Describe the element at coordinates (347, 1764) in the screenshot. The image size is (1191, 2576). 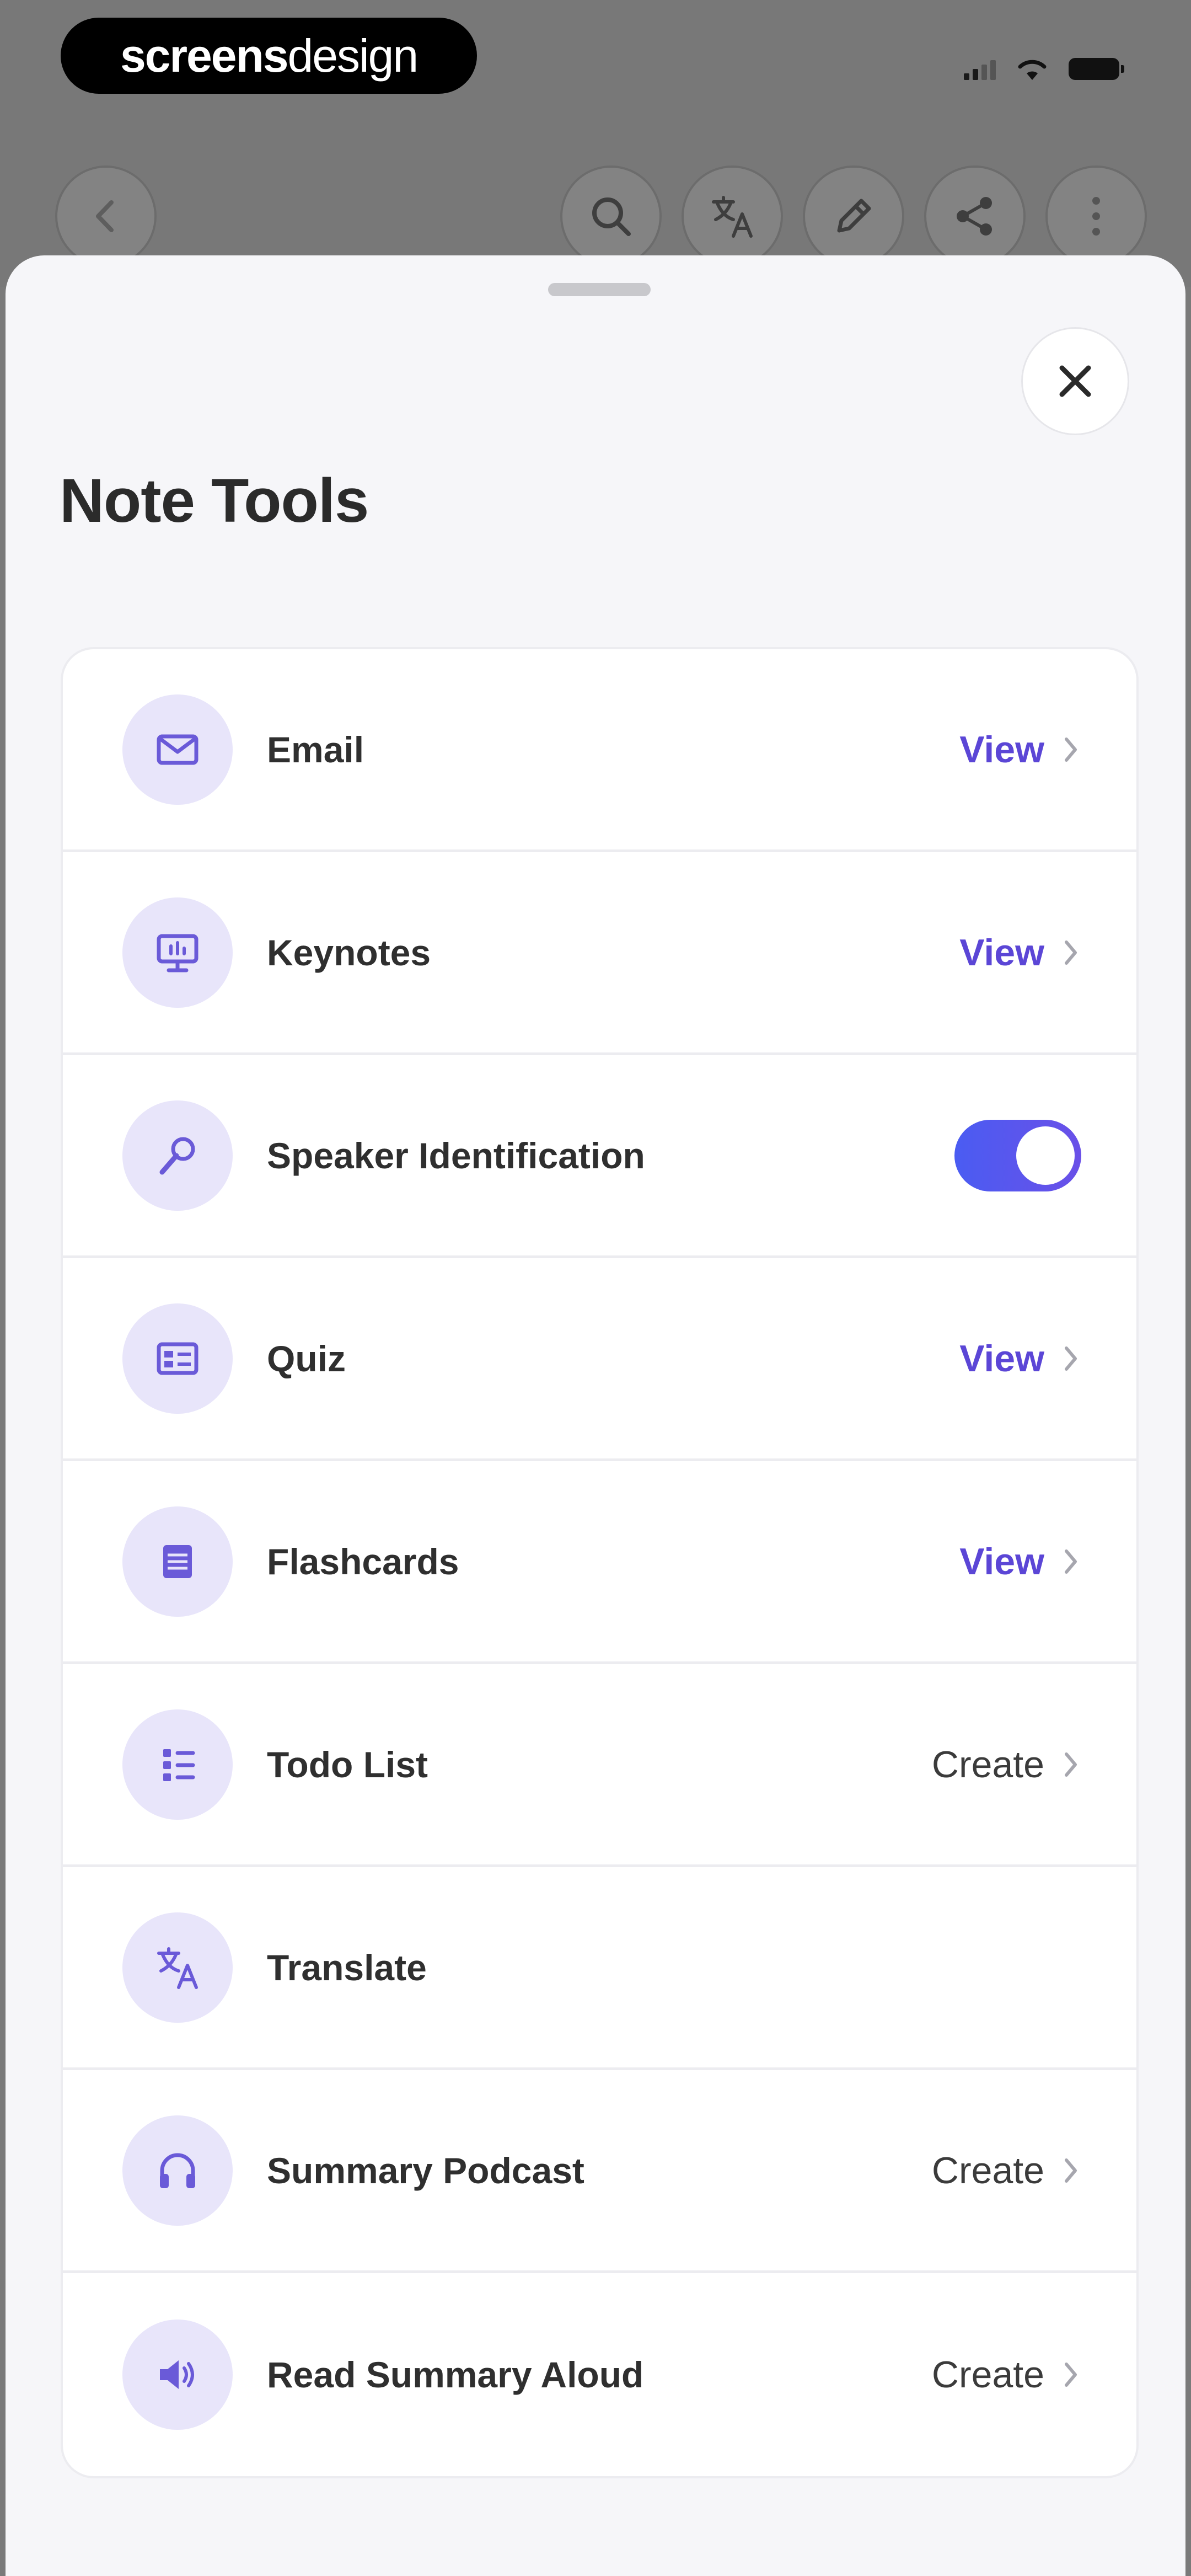
I see `tool-label: Todo List` at that location.